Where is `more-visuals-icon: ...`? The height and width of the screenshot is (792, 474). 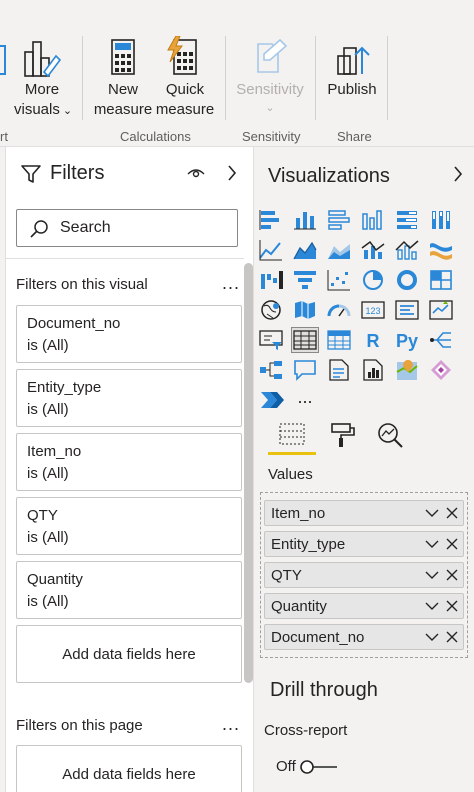 more-visuals-icon: ... is located at coordinates (305, 400).